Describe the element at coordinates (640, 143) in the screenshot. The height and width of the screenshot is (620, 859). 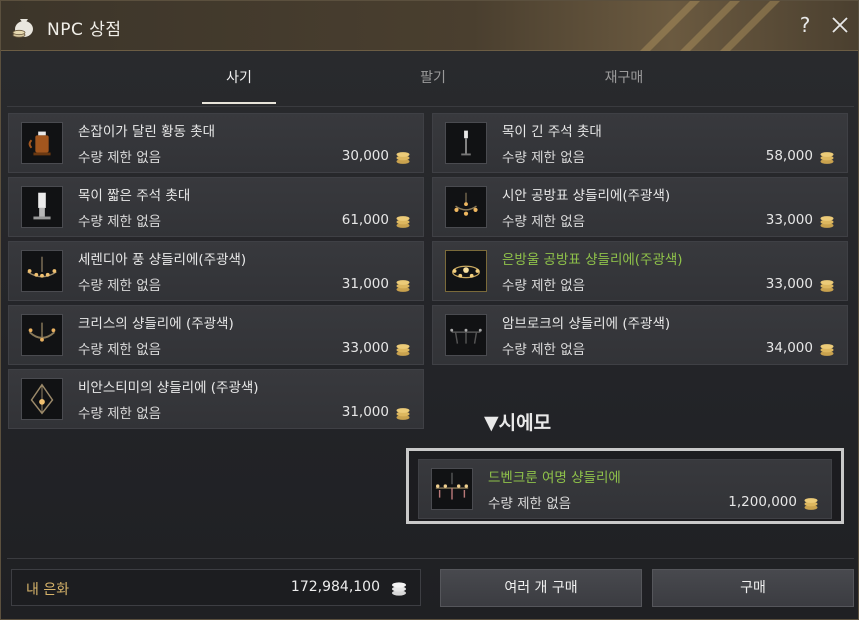
I see `shop-item: 목이 긴 주석 촛대 수량 제한 없음 58,000` at that location.